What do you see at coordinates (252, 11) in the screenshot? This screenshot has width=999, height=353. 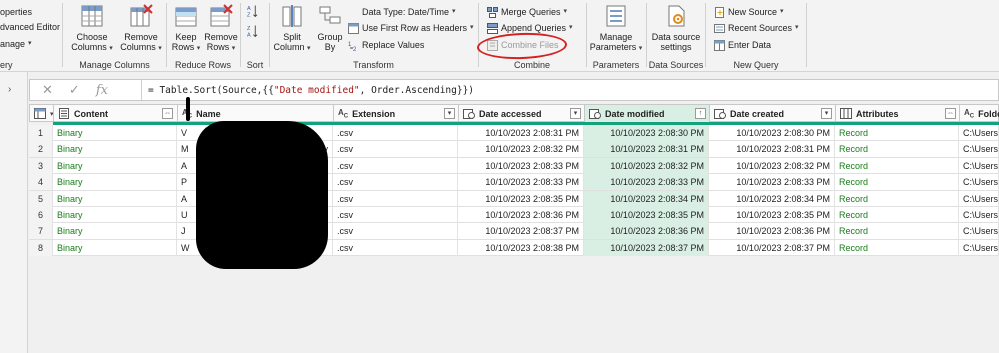 I see `sort-ascending-button: AZ` at bounding box center [252, 11].